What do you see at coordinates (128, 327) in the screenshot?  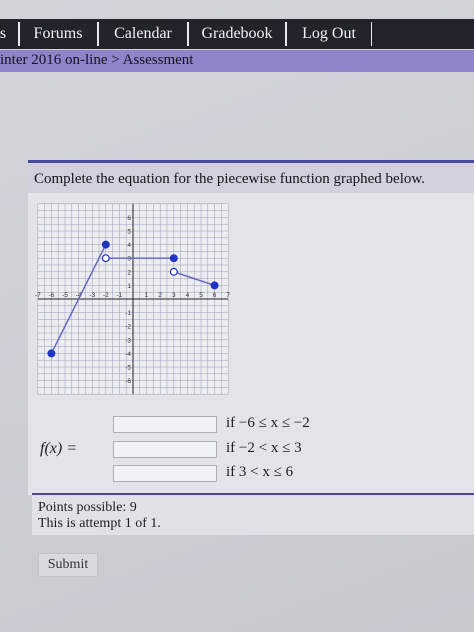 I see `y-tick-label: -2` at bounding box center [128, 327].